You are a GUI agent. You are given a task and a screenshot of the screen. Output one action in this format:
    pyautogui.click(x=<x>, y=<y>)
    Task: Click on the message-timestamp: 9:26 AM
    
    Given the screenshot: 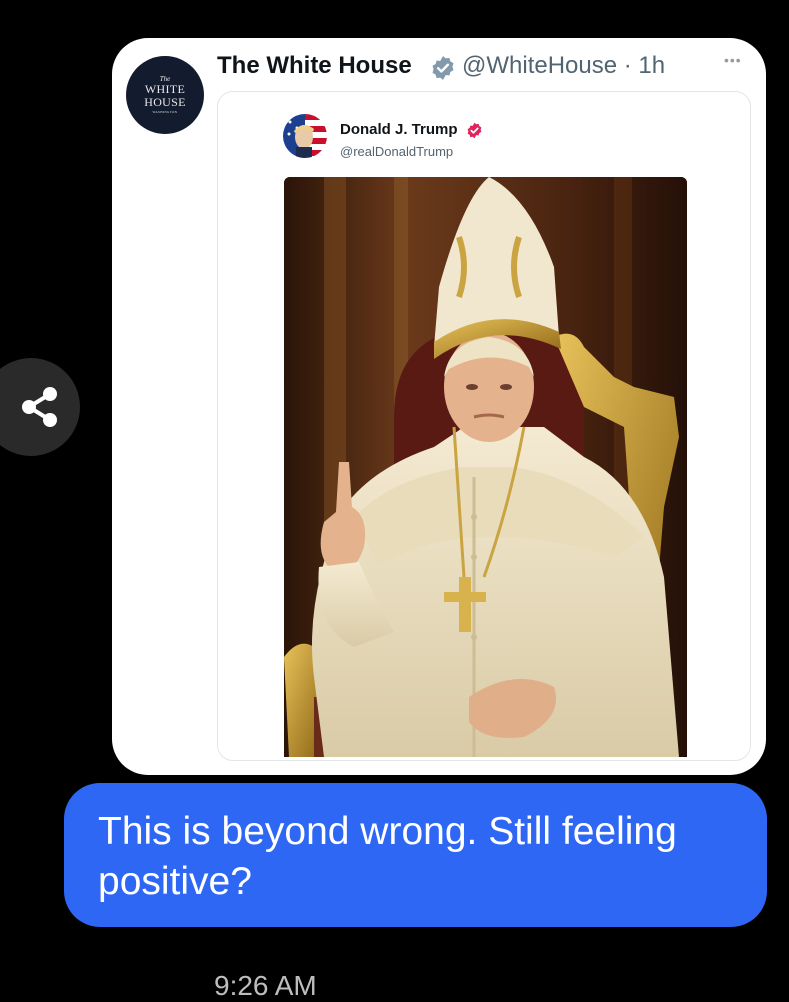 What is the action you would take?
    pyautogui.click(x=265, y=985)
    